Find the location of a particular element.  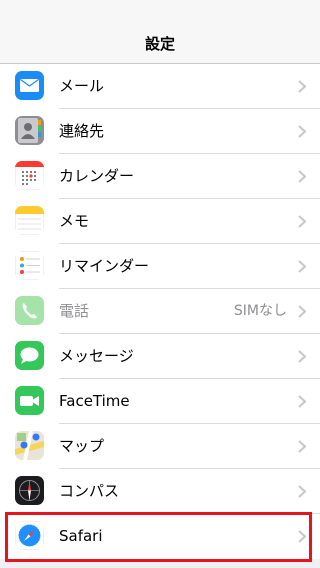

facetime-icon is located at coordinates (29, 400).